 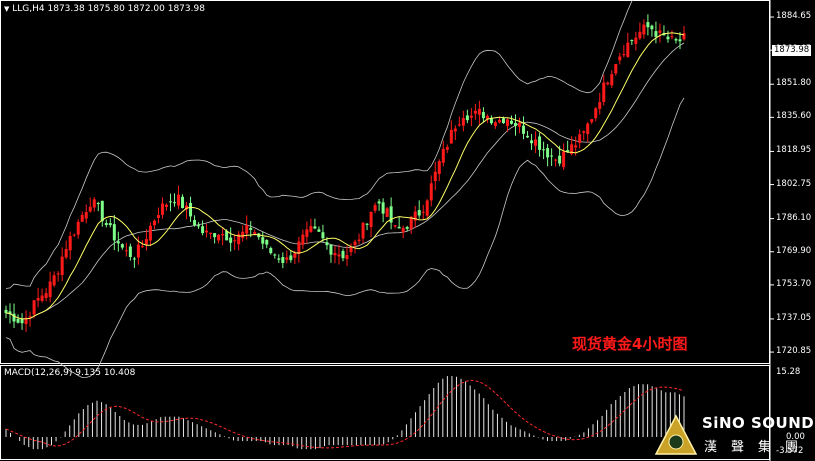 What do you see at coordinates (6, 9) in the screenshot?
I see `dropdown-icon: ▼` at bounding box center [6, 9].